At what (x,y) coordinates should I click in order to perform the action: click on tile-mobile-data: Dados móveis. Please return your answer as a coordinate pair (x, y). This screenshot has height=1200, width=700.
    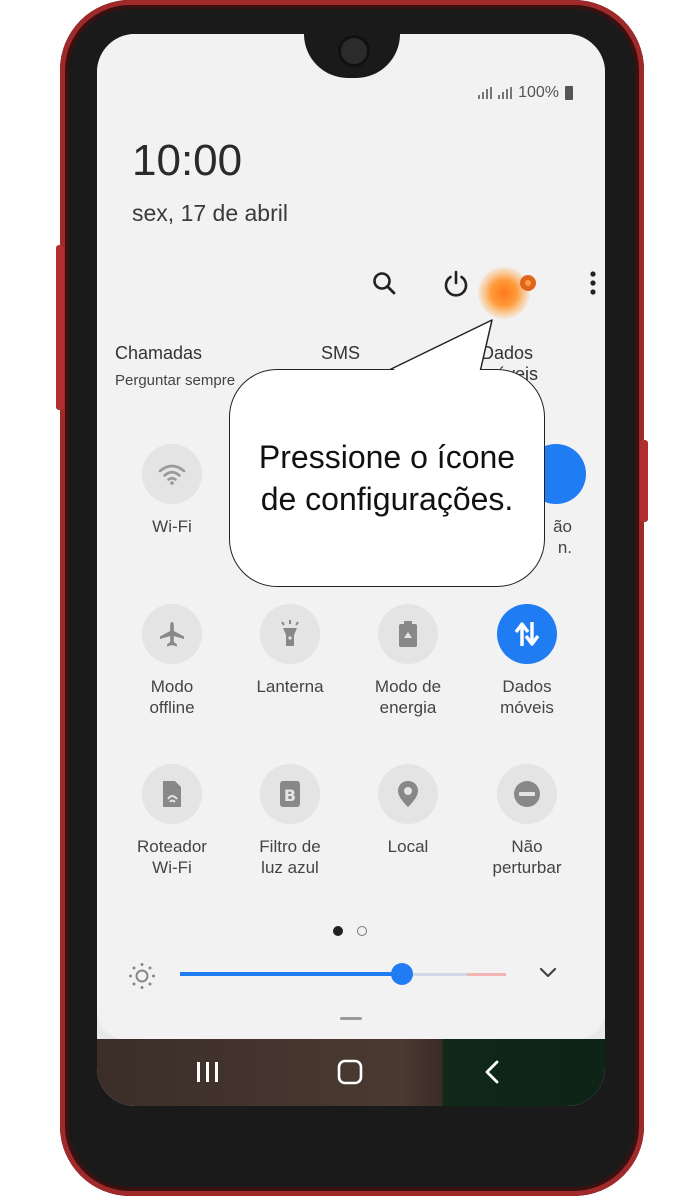
    Looking at the image, I should click on (527, 661).